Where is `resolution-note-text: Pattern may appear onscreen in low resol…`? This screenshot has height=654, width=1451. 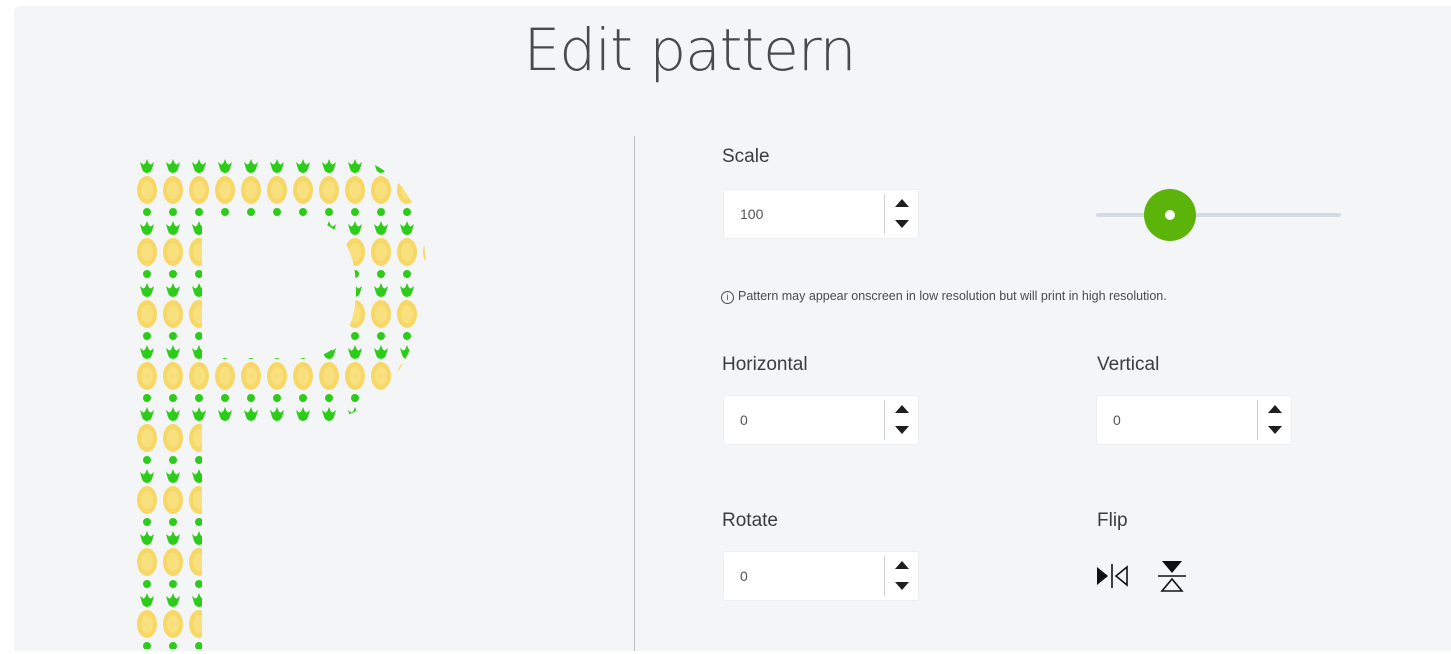
resolution-note-text: Pattern may appear onscreen in low resol… is located at coordinates (952, 296).